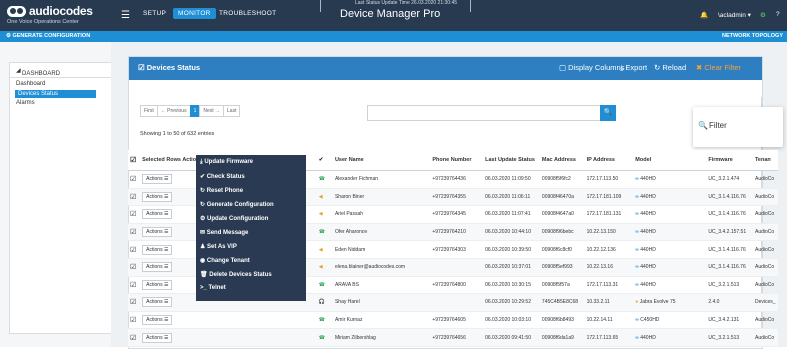  What do you see at coordinates (457, 337) in the screenshot?
I see `phone-number: +97239764656` at bounding box center [457, 337].